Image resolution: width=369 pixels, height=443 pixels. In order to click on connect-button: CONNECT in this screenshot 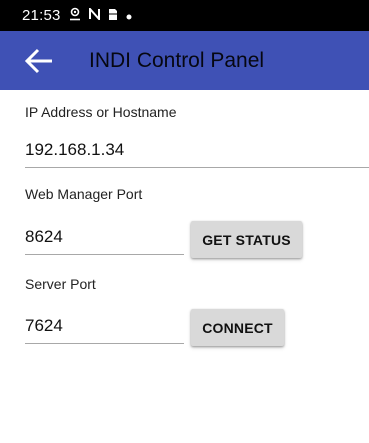, I will do `click(237, 327)`.